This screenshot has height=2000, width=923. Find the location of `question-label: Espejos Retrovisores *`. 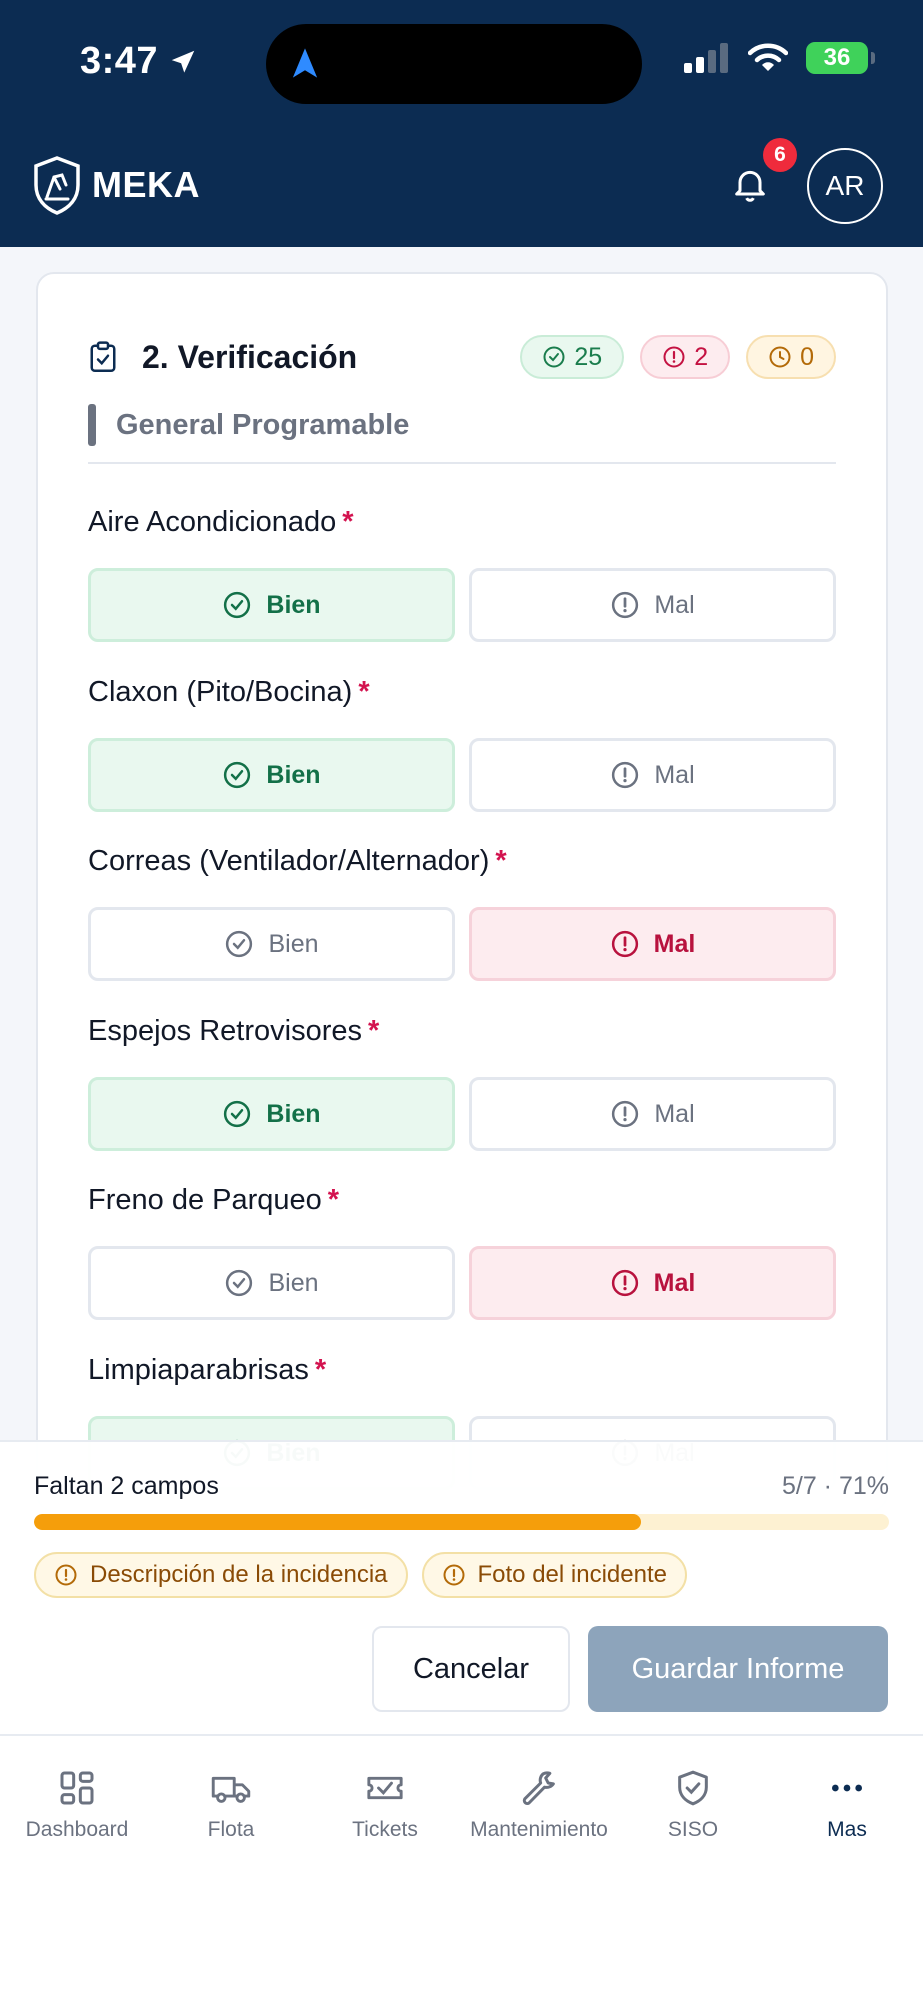

question-label: Espejos Retrovisores * is located at coordinates (462, 1031).